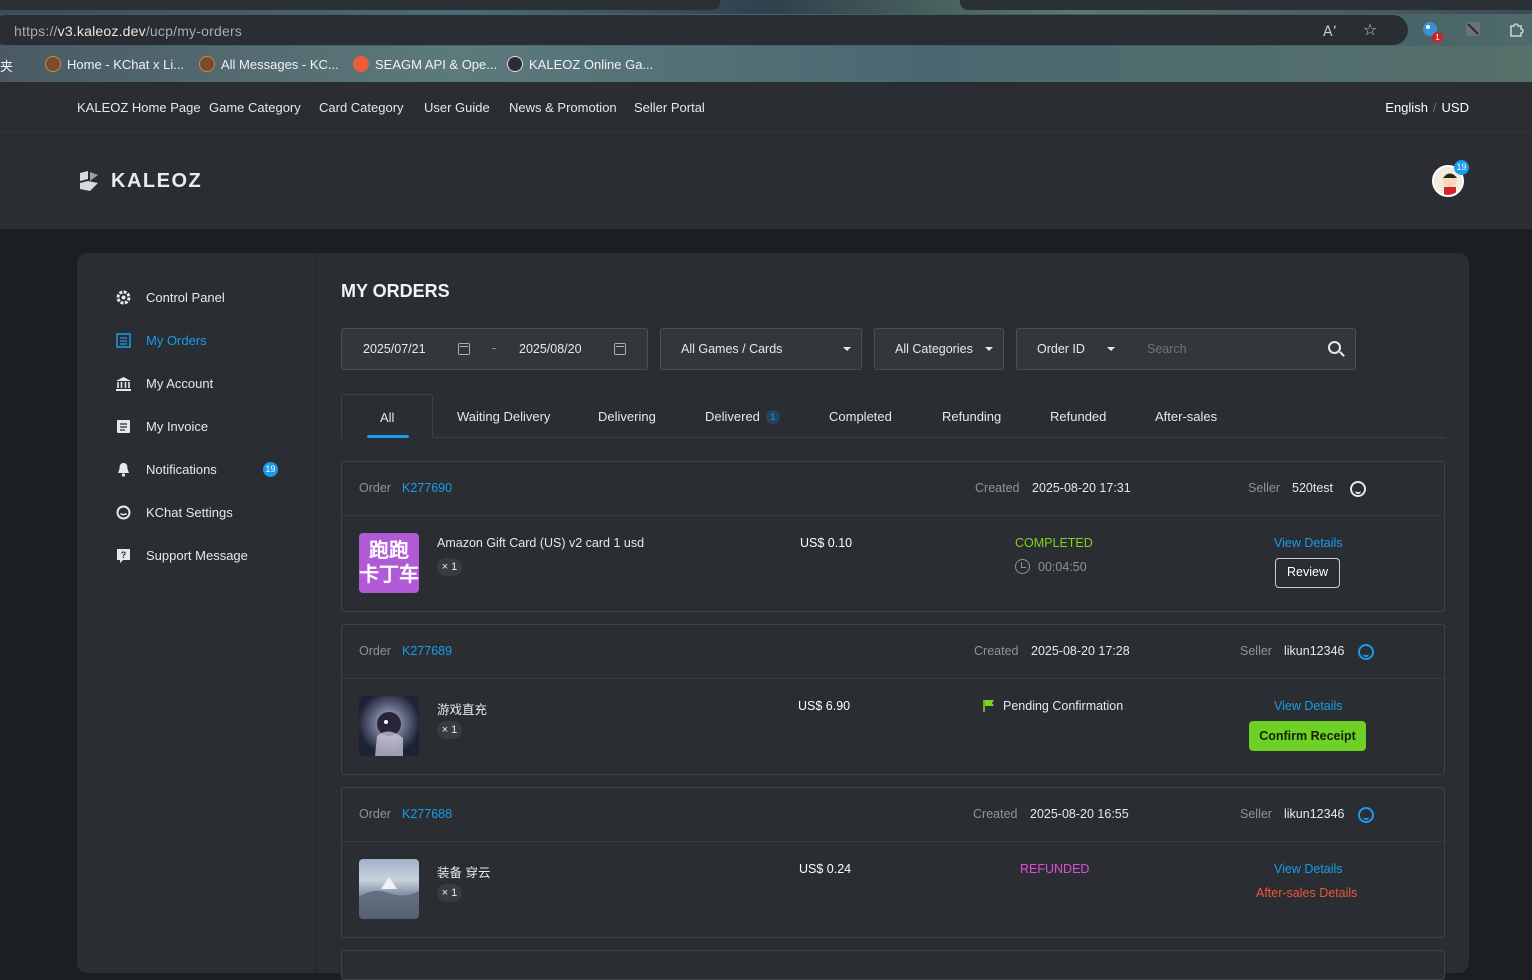 Image resolution: width=1532 pixels, height=980 pixels. I want to click on categories-value: All Categories, so click(934, 349).